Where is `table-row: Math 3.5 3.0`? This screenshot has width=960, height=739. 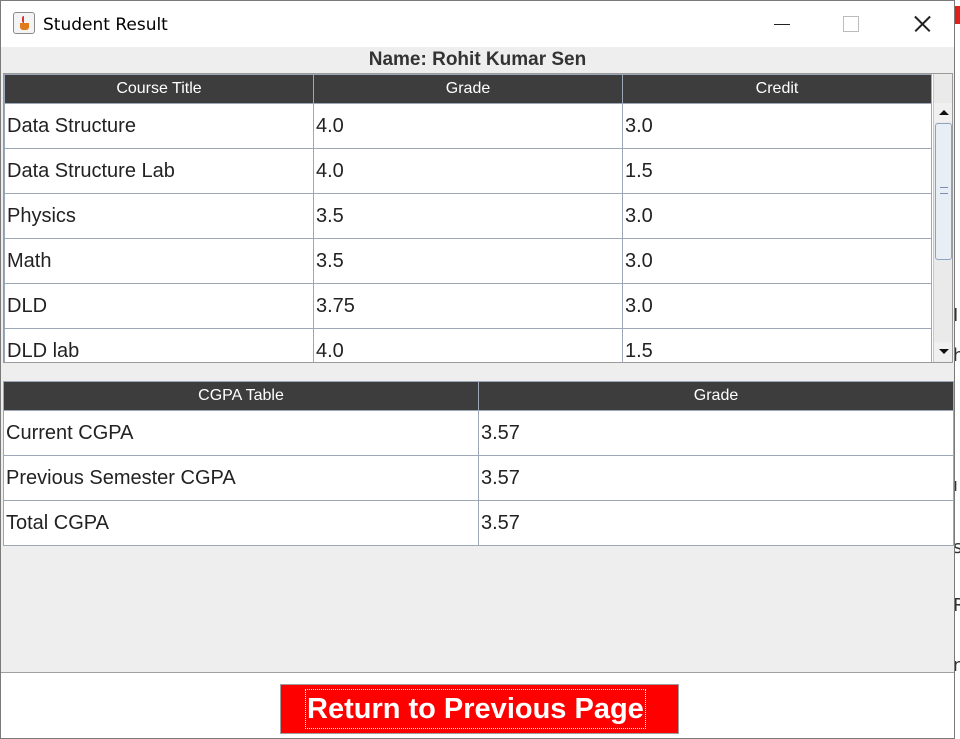
table-row: Math 3.5 3.0 is located at coordinates (468, 261).